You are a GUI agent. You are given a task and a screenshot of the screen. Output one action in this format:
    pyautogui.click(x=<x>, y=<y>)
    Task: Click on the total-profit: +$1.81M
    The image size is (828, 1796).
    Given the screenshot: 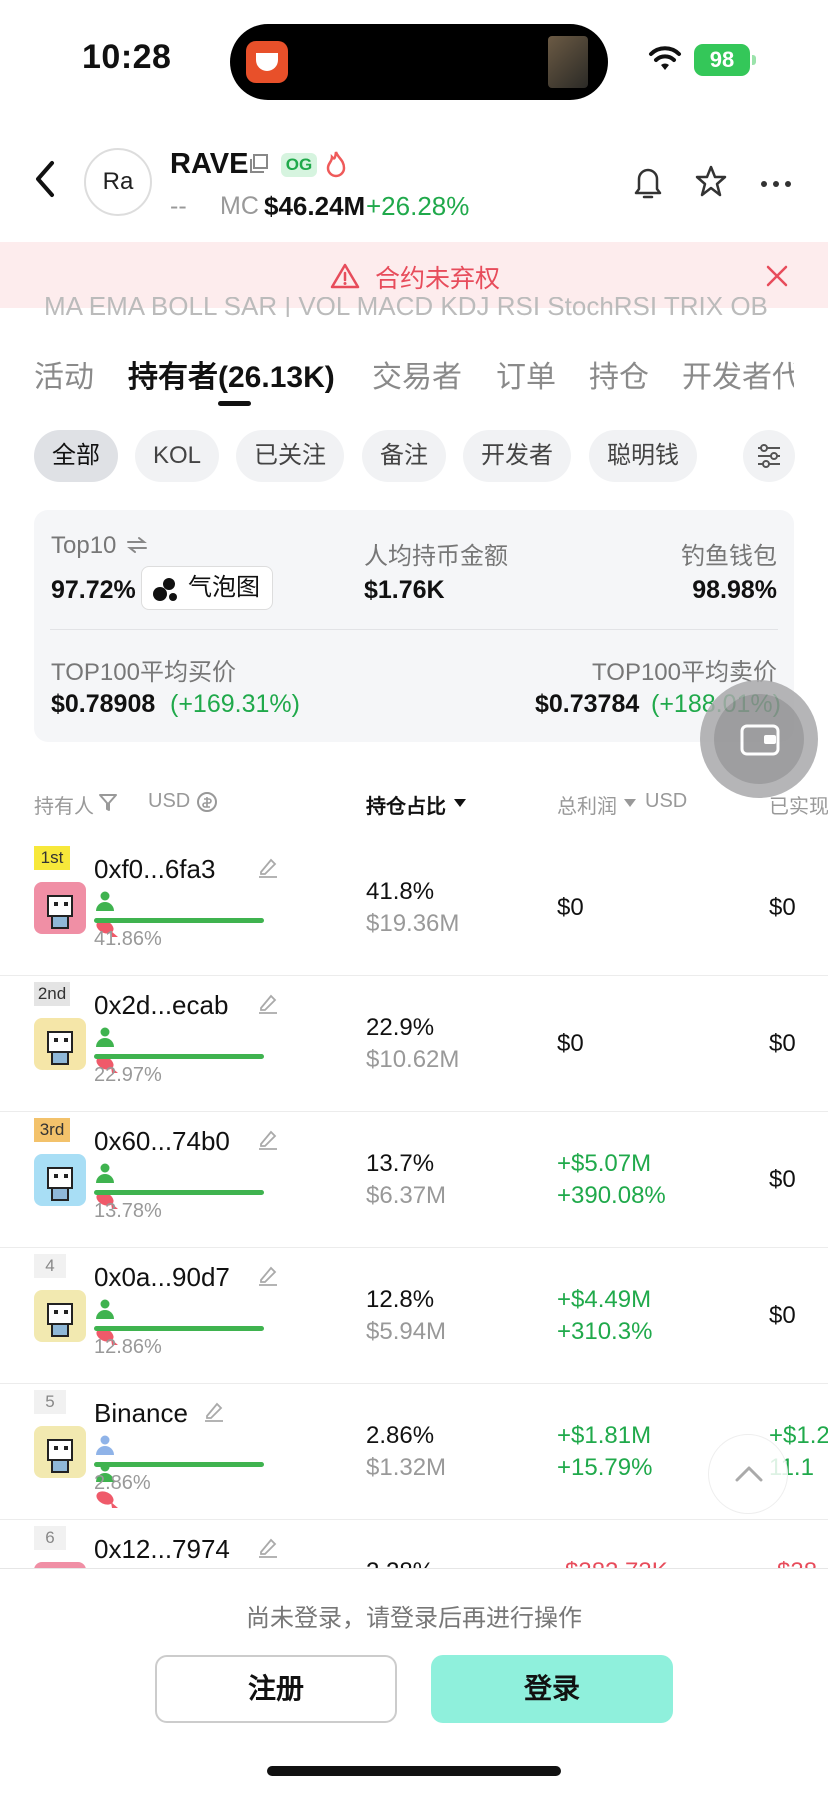 What is the action you would take?
    pyautogui.click(x=604, y=1435)
    